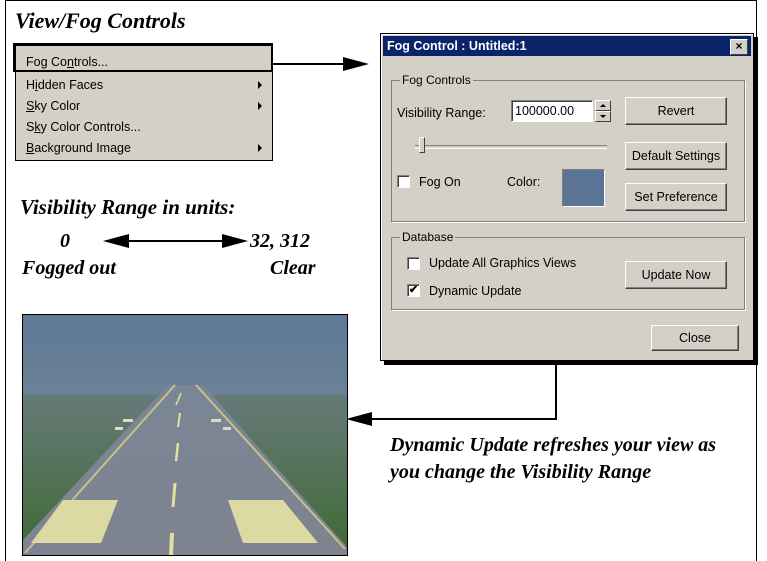 The image size is (767, 561). What do you see at coordinates (143, 57) in the screenshot?
I see `menu-highlight-box` at bounding box center [143, 57].